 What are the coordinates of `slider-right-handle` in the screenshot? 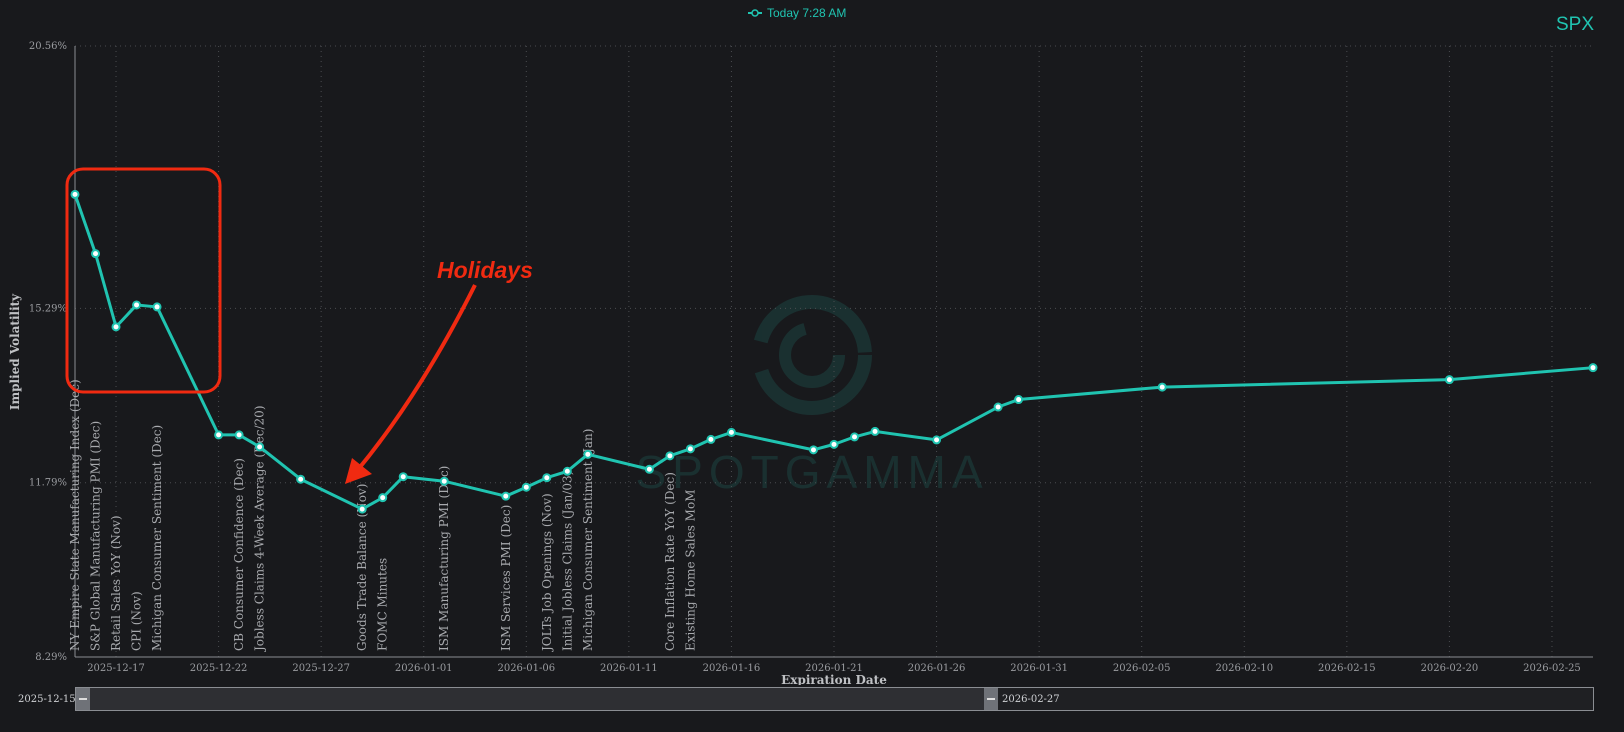 It's located at (991, 699).